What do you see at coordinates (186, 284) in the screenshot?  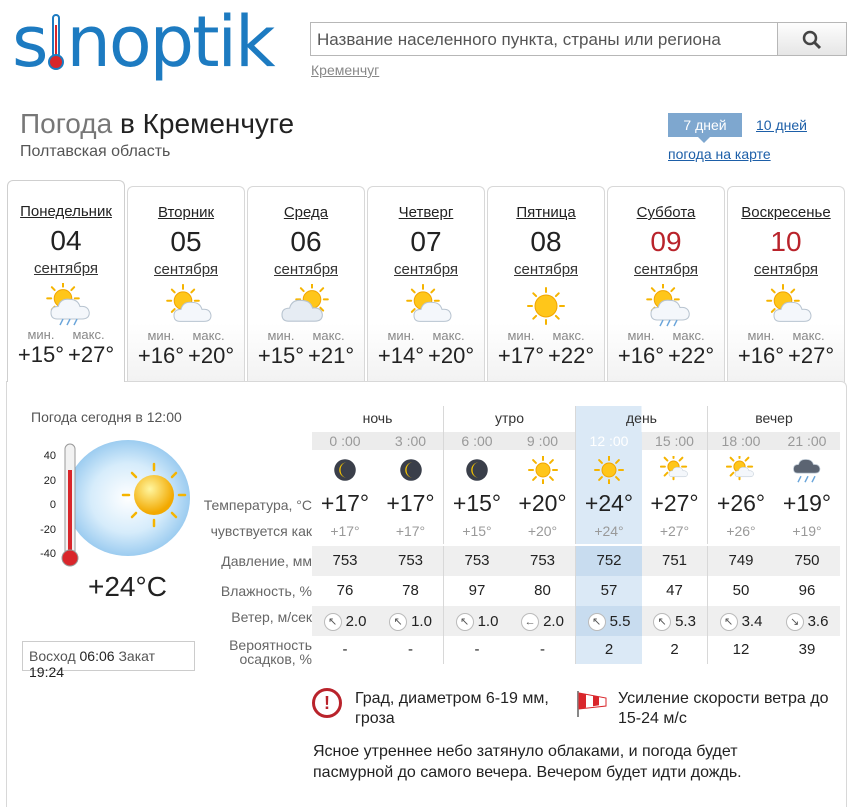 I see `day-tab-1: Вторник 05 сентября мин. макс. +16° +20°` at bounding box center [186, 284].